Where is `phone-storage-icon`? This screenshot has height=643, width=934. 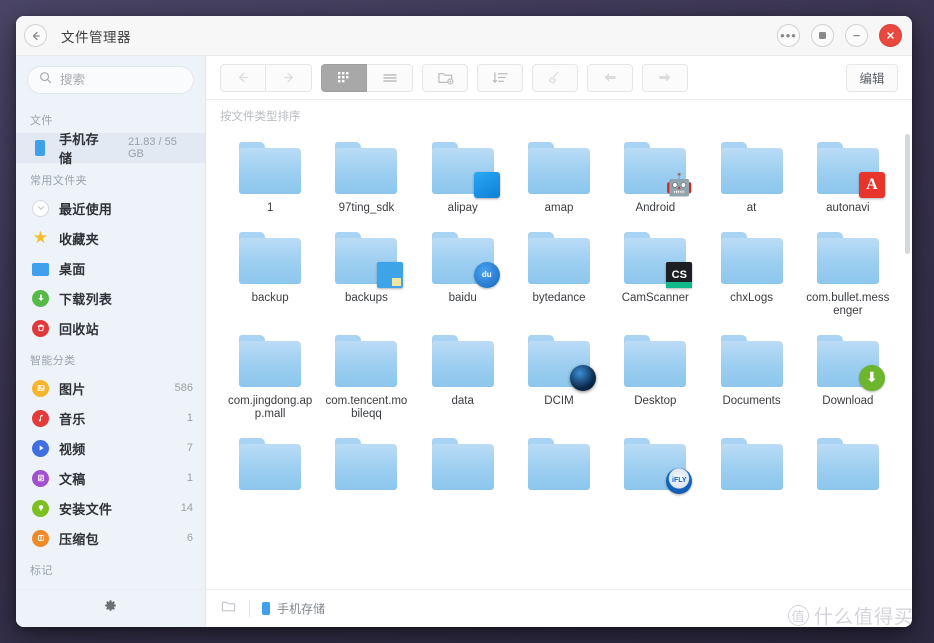
phone-storage-icon is located at coordinates (266, 608).